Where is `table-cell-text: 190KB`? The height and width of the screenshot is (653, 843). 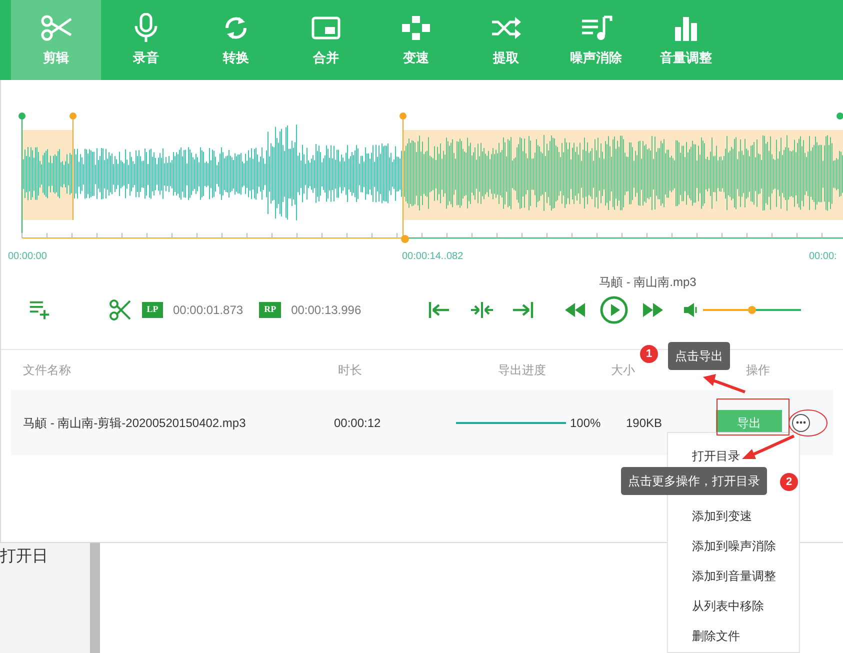 table-cell-text: 190KB is located at coordinates (645, 423).